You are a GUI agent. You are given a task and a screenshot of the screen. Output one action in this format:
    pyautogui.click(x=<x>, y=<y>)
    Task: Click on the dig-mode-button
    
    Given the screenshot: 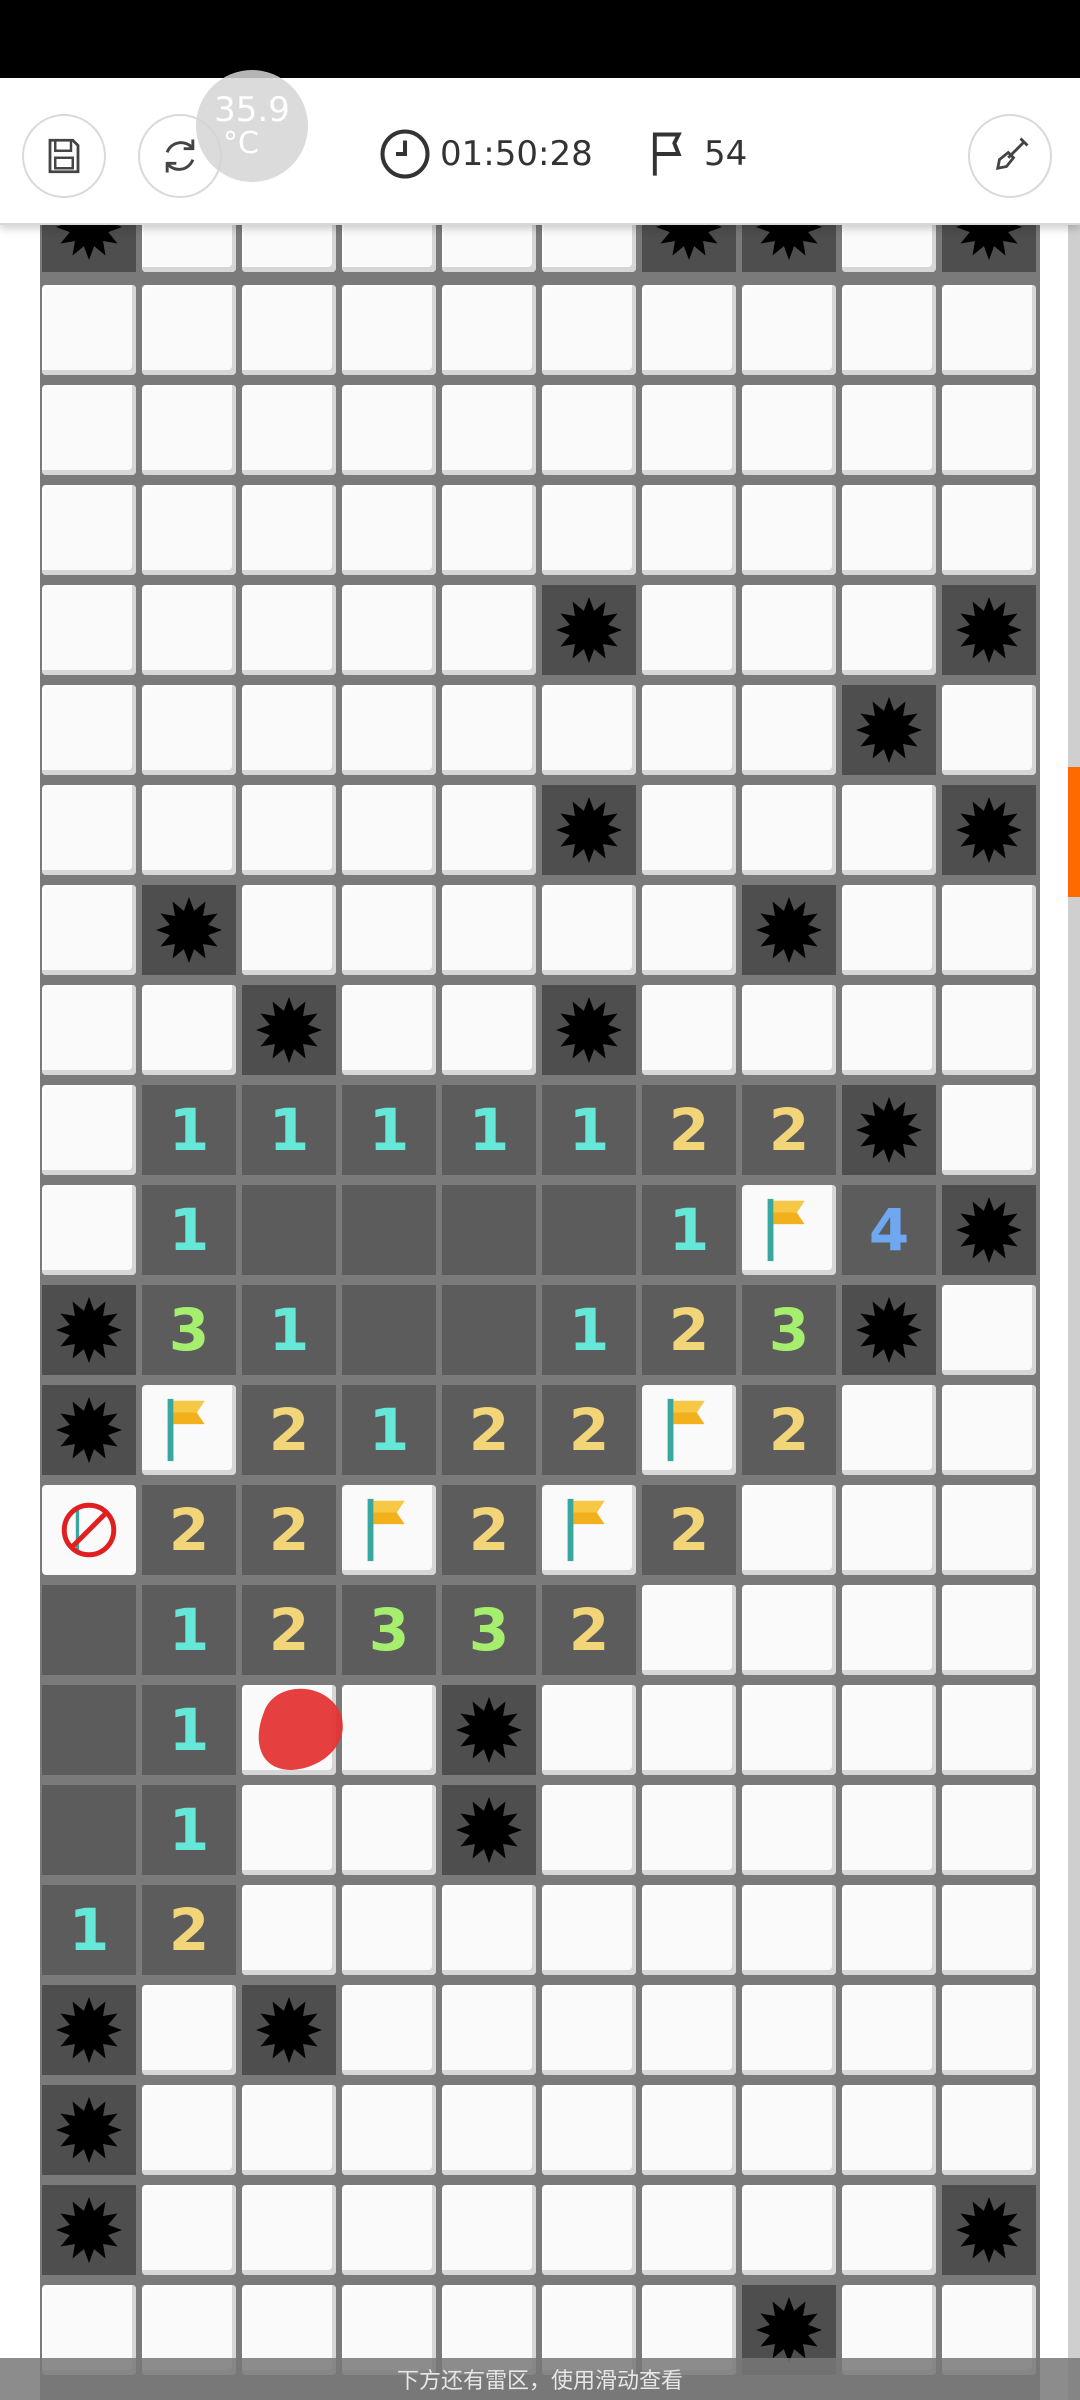 What is the action you would take?
    pyautogui.click(x=1010, y=156)
    